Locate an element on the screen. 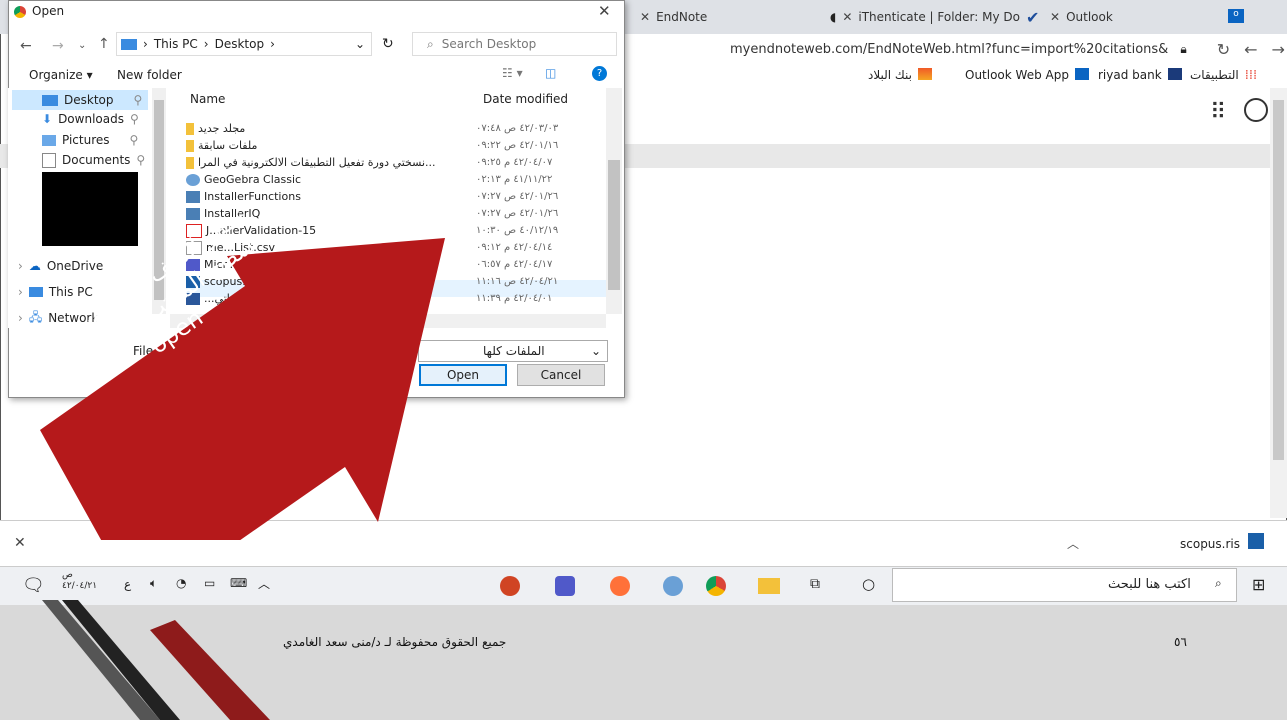  keyboard-icon: ⌨︎ is located at coordinates (238, 583).